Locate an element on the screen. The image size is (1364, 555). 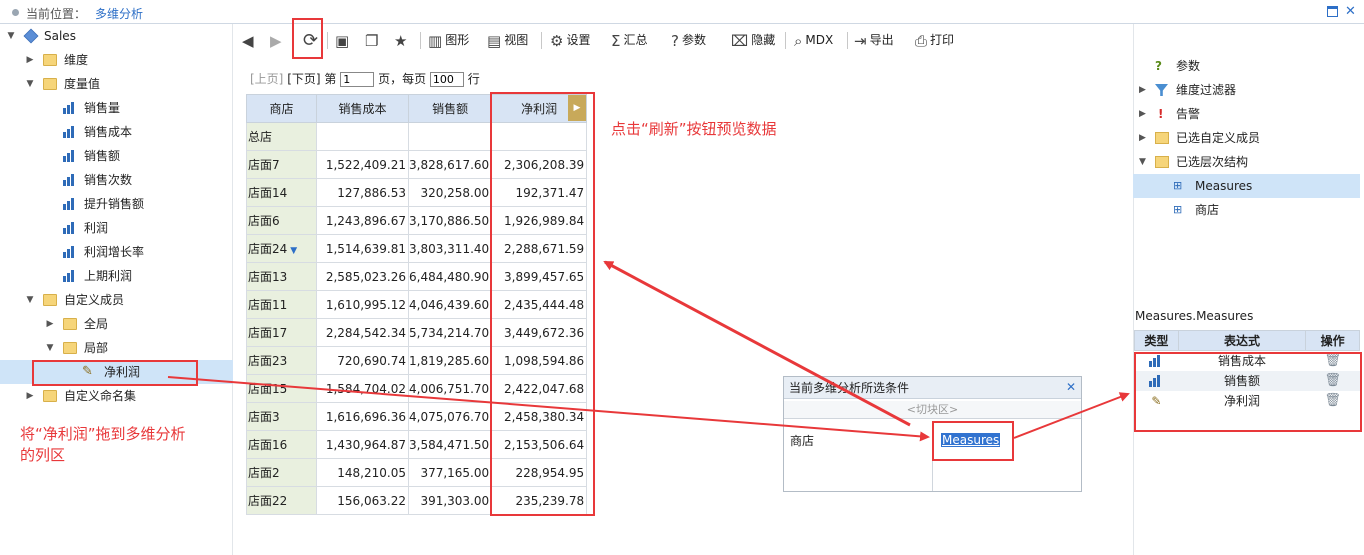
arrow-to-measure-list is located at coordinates (1071, 415).